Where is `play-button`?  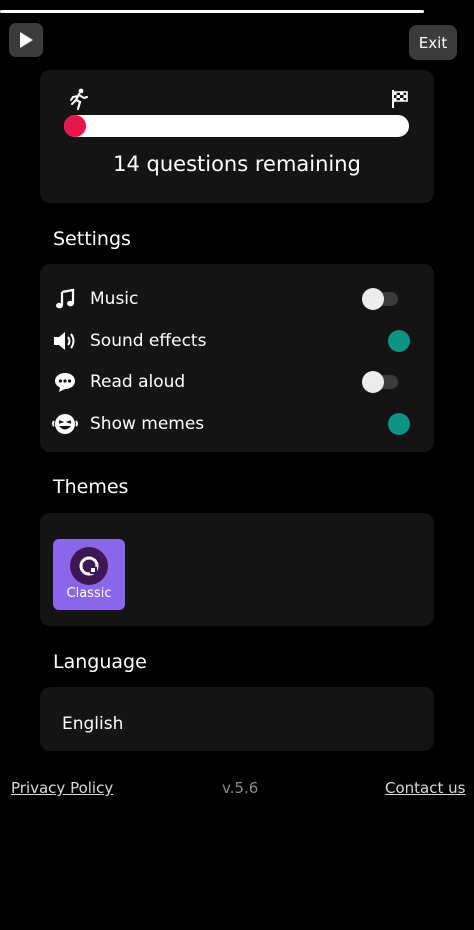 play-button is located at coordinates (26, 40).